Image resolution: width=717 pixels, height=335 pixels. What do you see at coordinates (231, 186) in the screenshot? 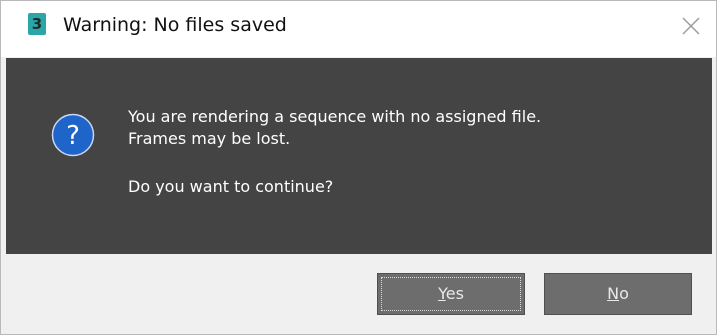
I see `message-line-3: Do you want to continue?` at bounding box center [231, 186].